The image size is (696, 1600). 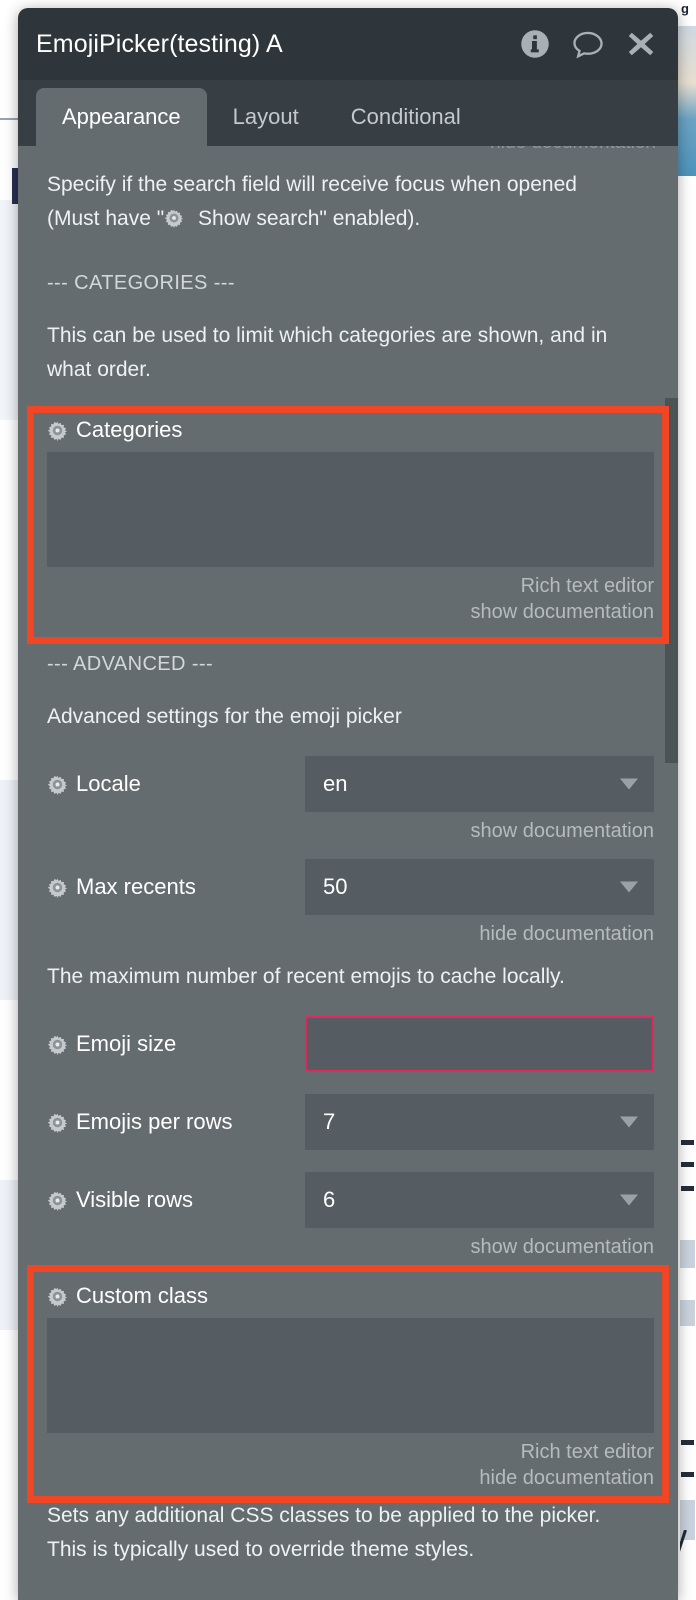 I want to click on max-recents-select: 50, so click(x=479, y=887).